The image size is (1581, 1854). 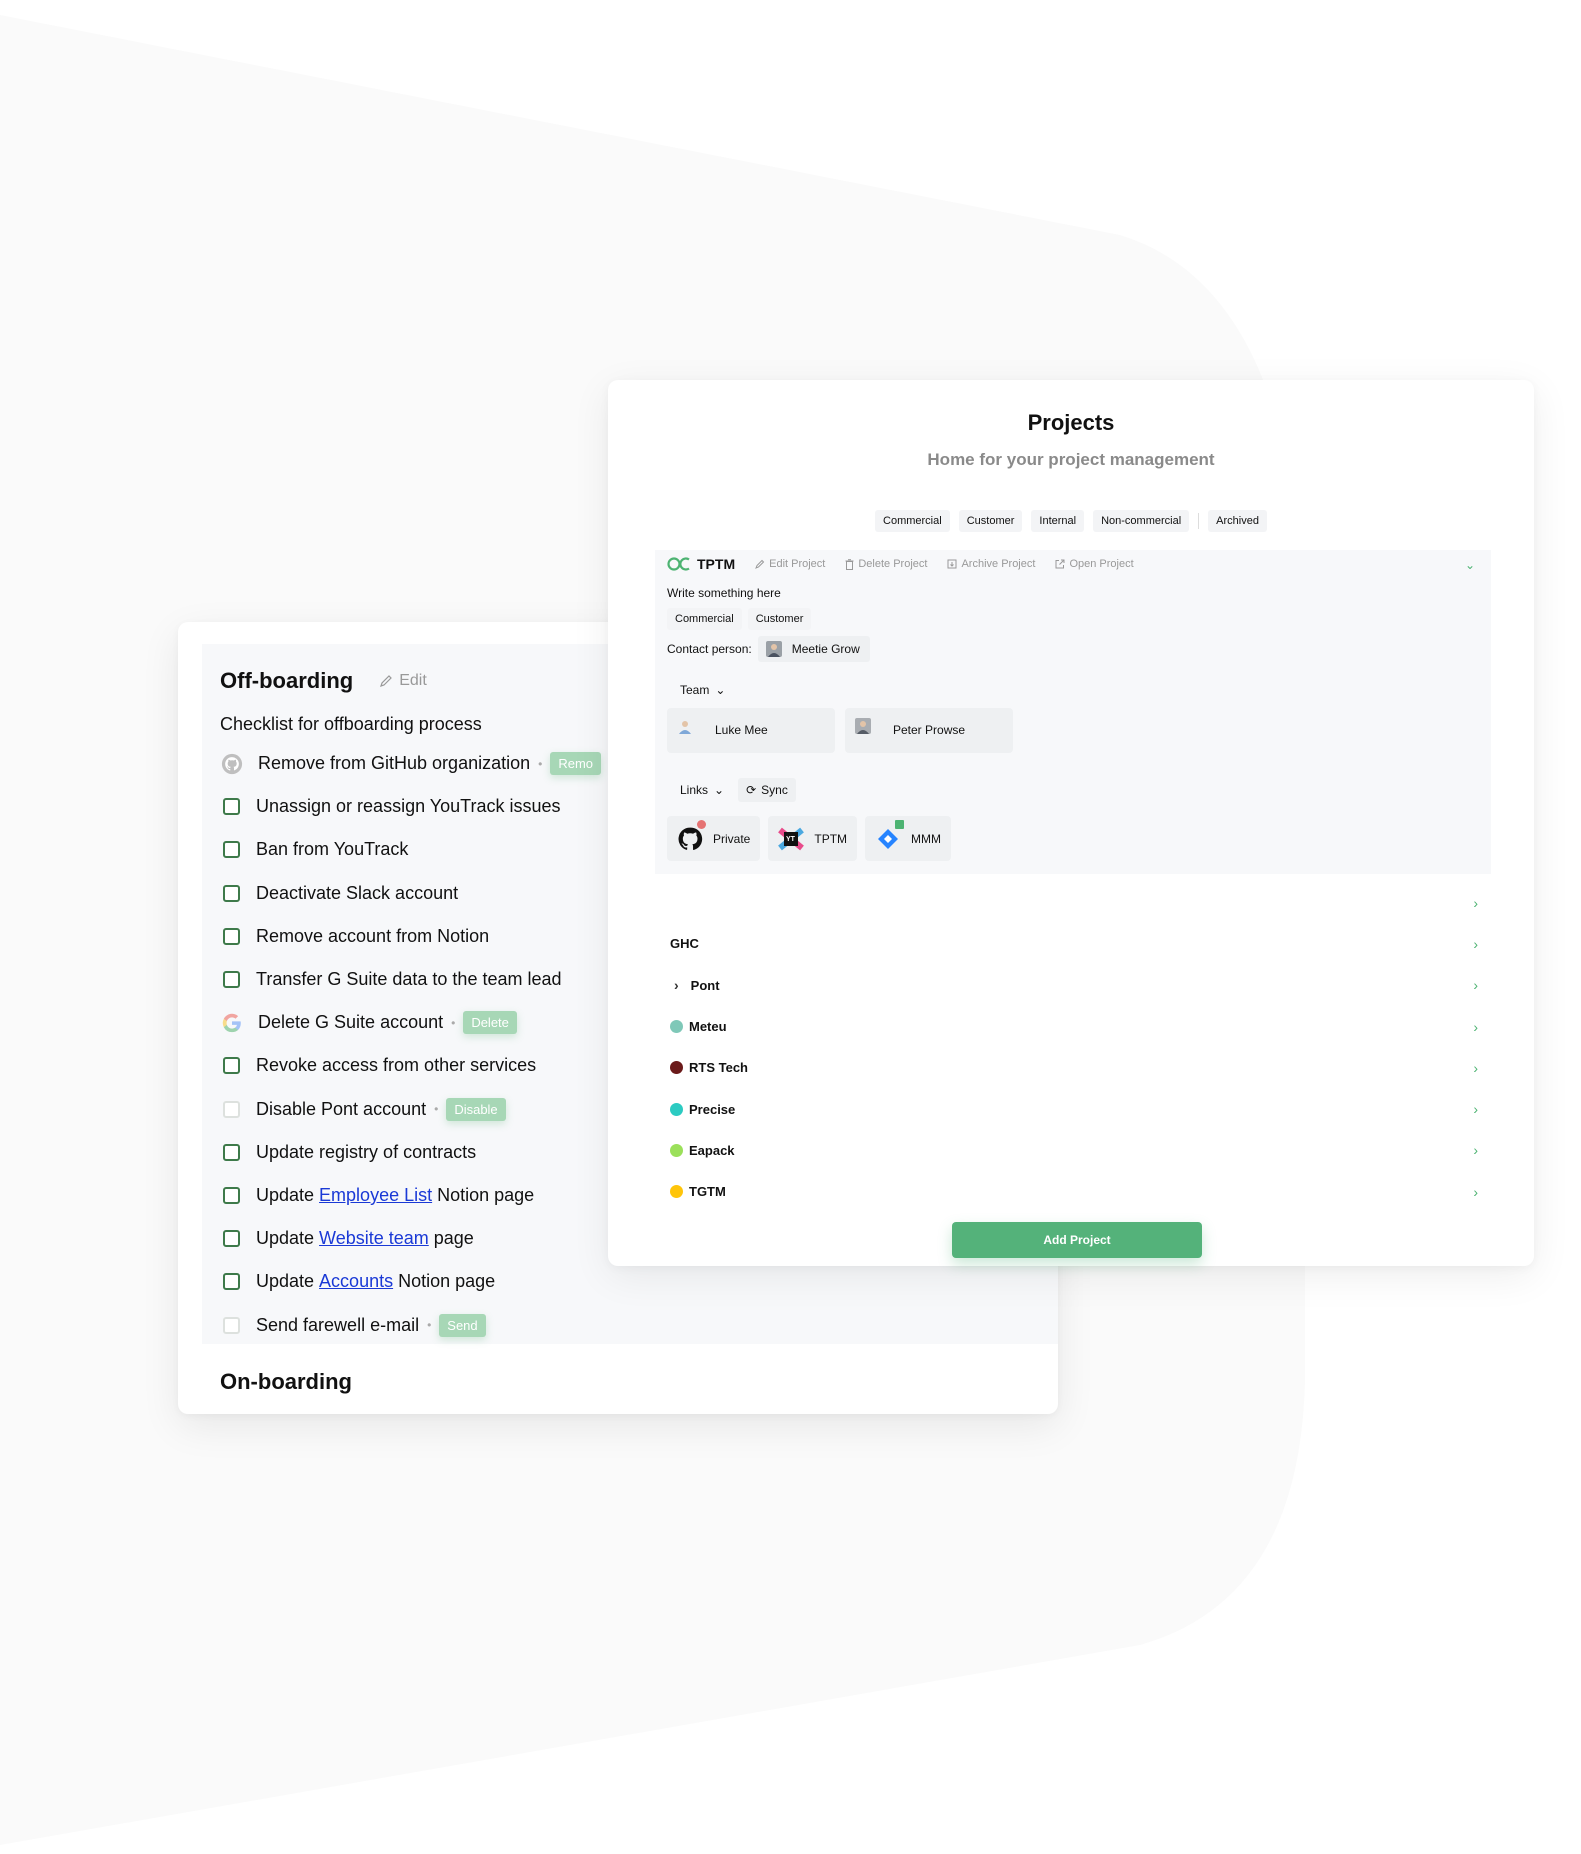 I want to click on item-text: Remove account from Notion, so click(x=373, y=935).